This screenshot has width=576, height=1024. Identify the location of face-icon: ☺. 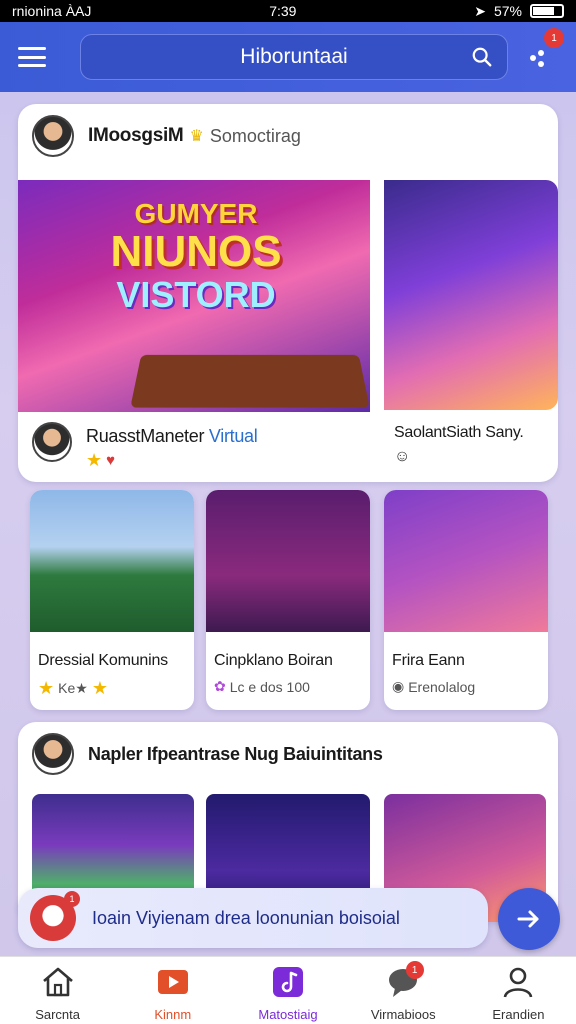
(402, 456).